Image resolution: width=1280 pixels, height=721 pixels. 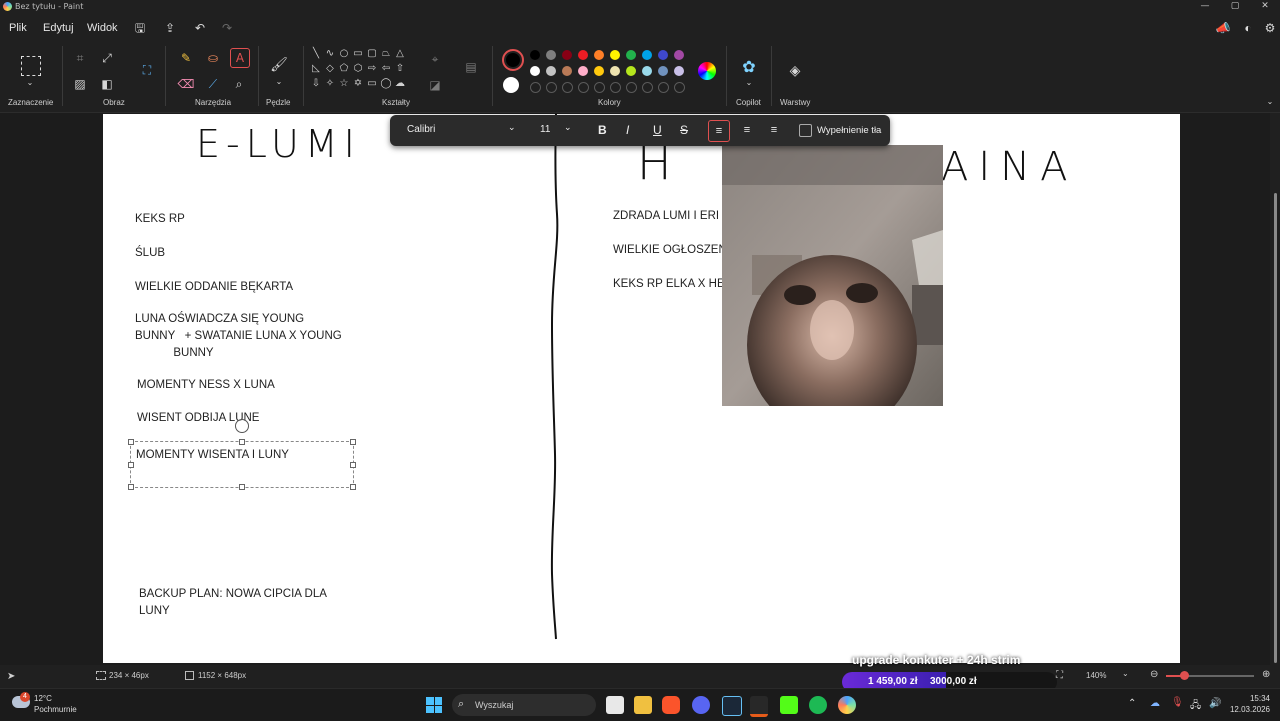 I want to click on pencil-icon: ✎, so click(x=186, y=58).